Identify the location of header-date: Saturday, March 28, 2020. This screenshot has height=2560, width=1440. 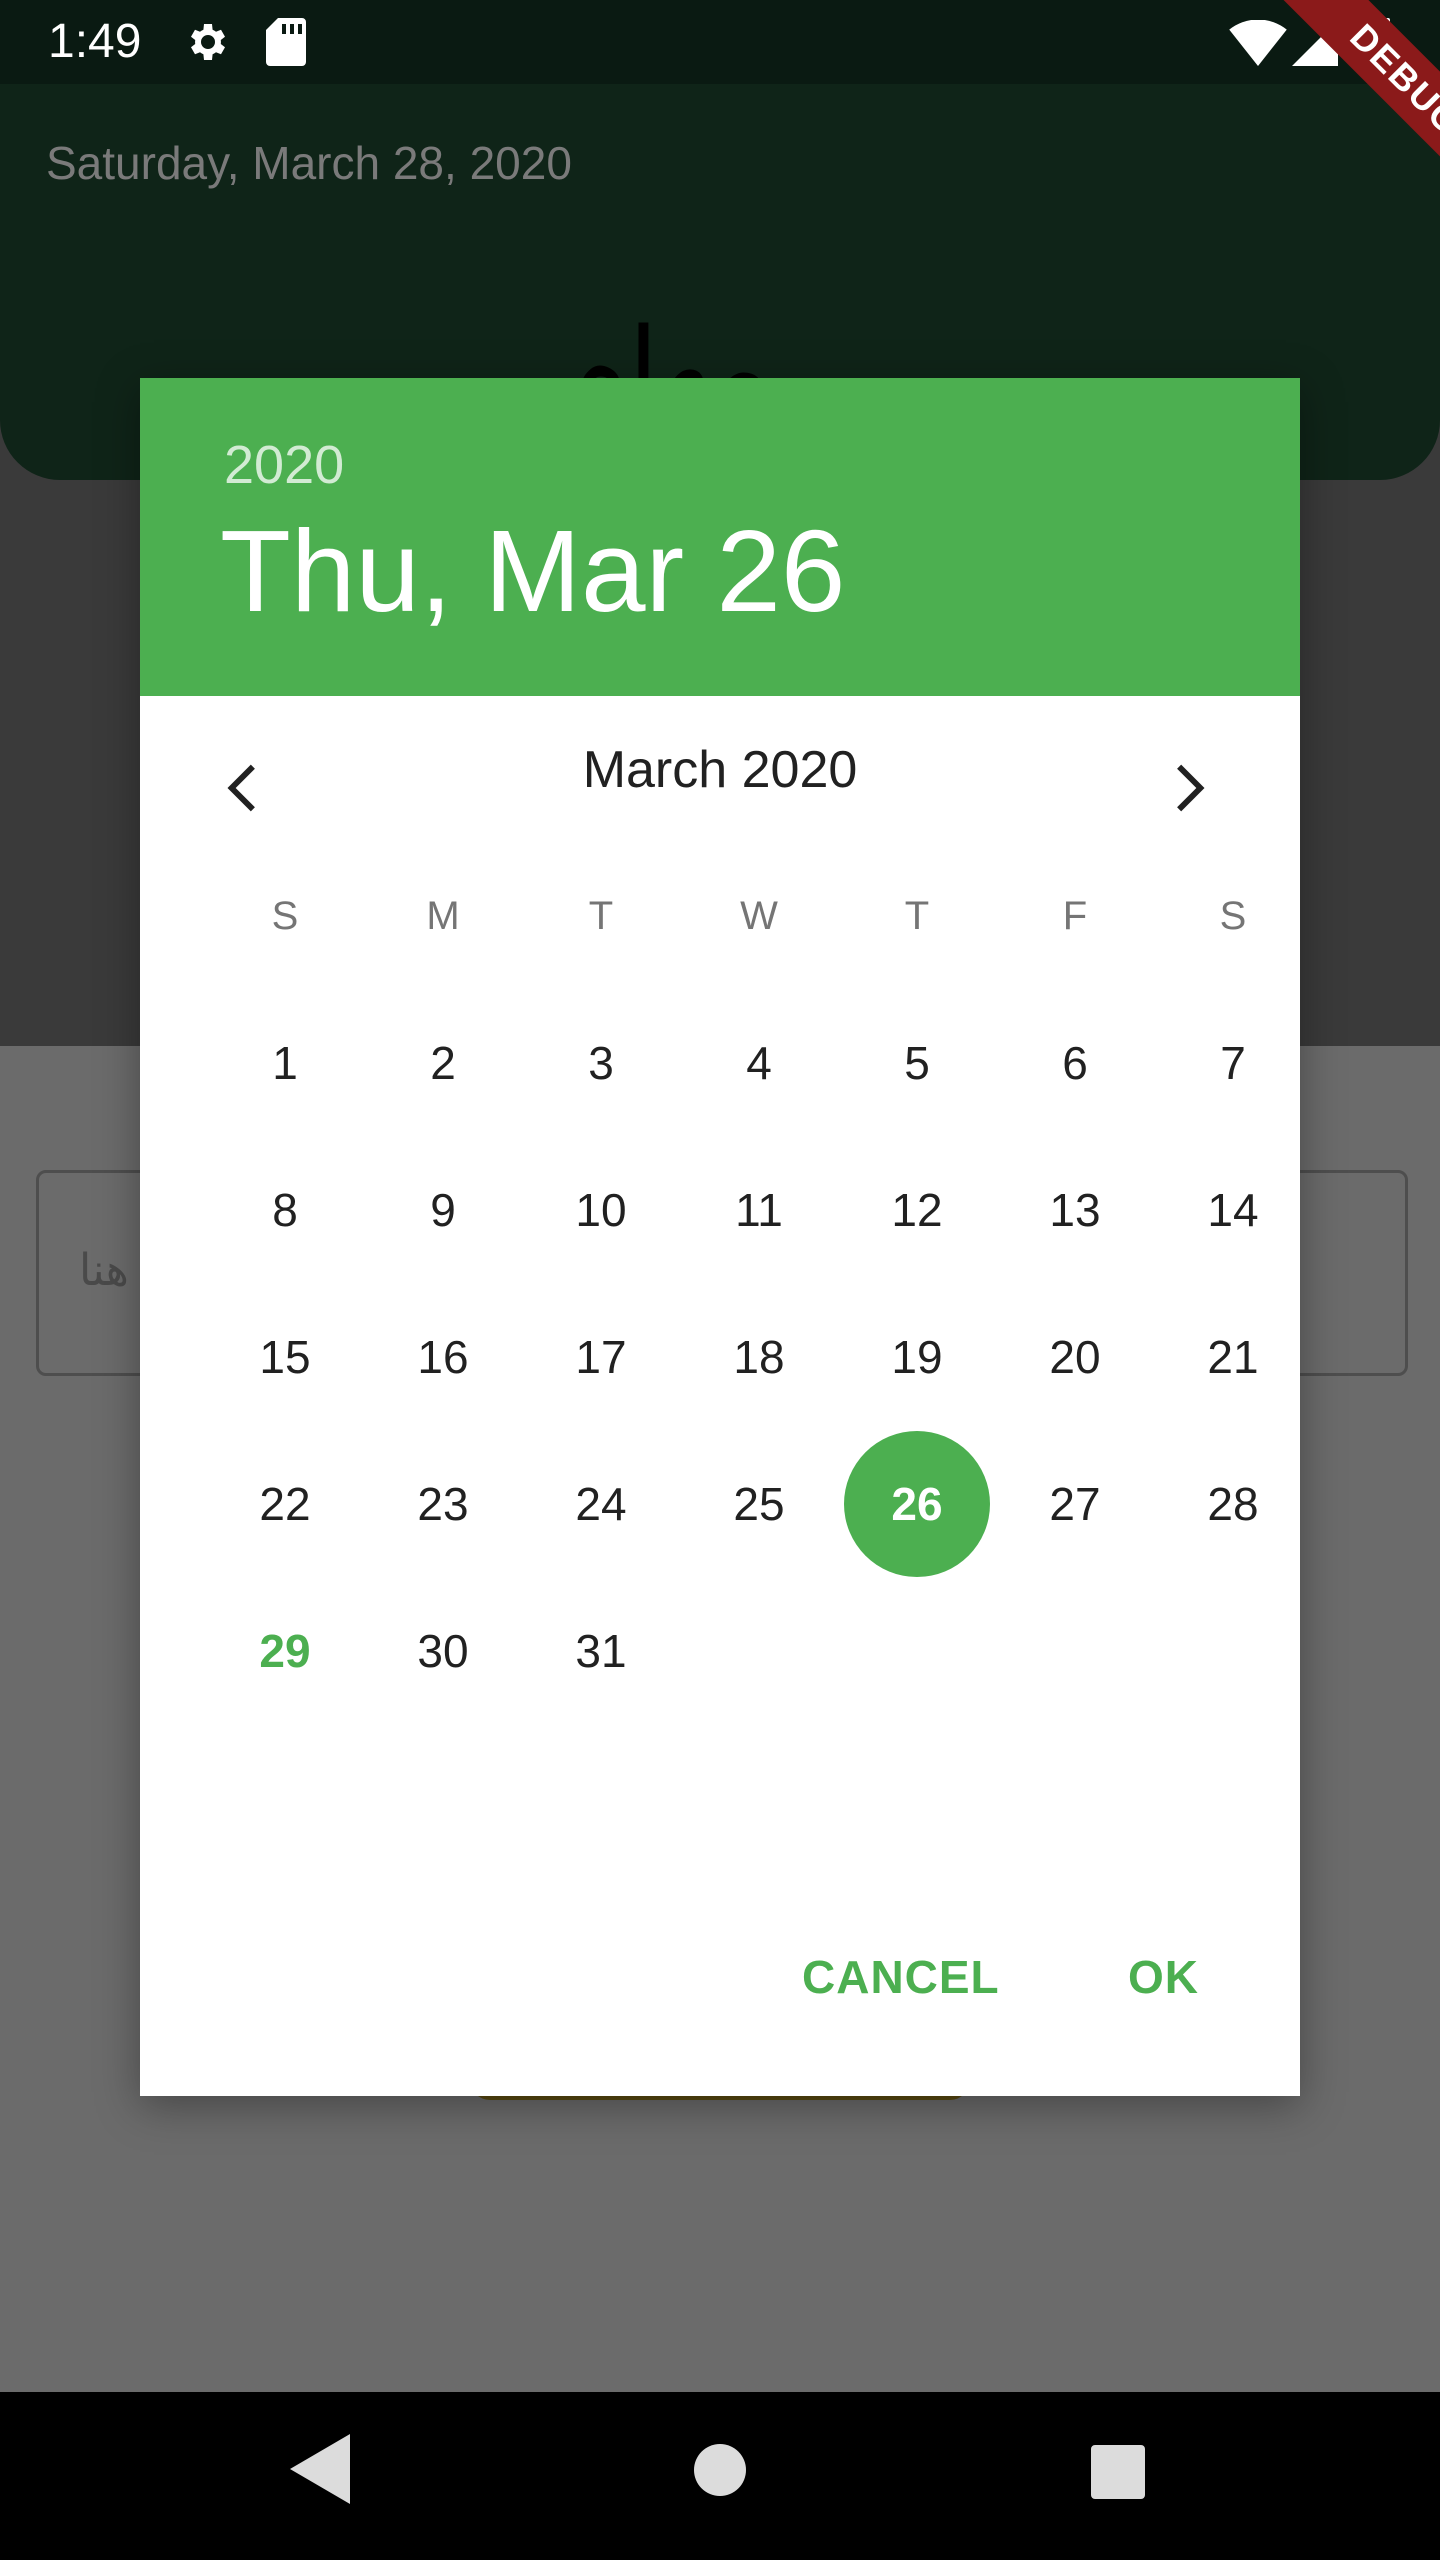
(309, 163).